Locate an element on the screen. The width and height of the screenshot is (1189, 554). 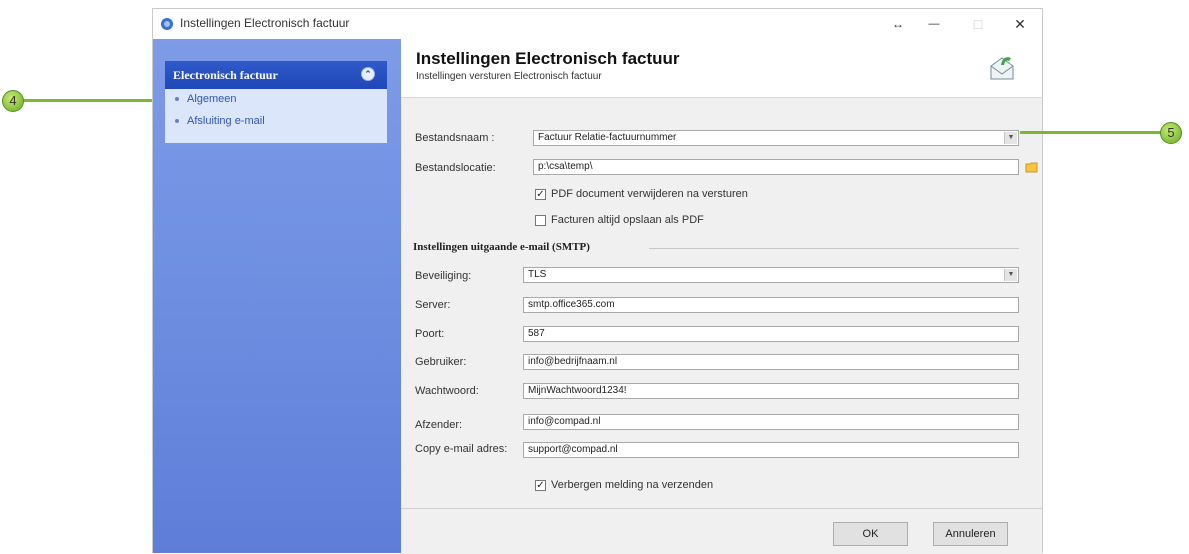
panel-header: Electronisch factuur ⌃ is located at coordinates (276, 75).